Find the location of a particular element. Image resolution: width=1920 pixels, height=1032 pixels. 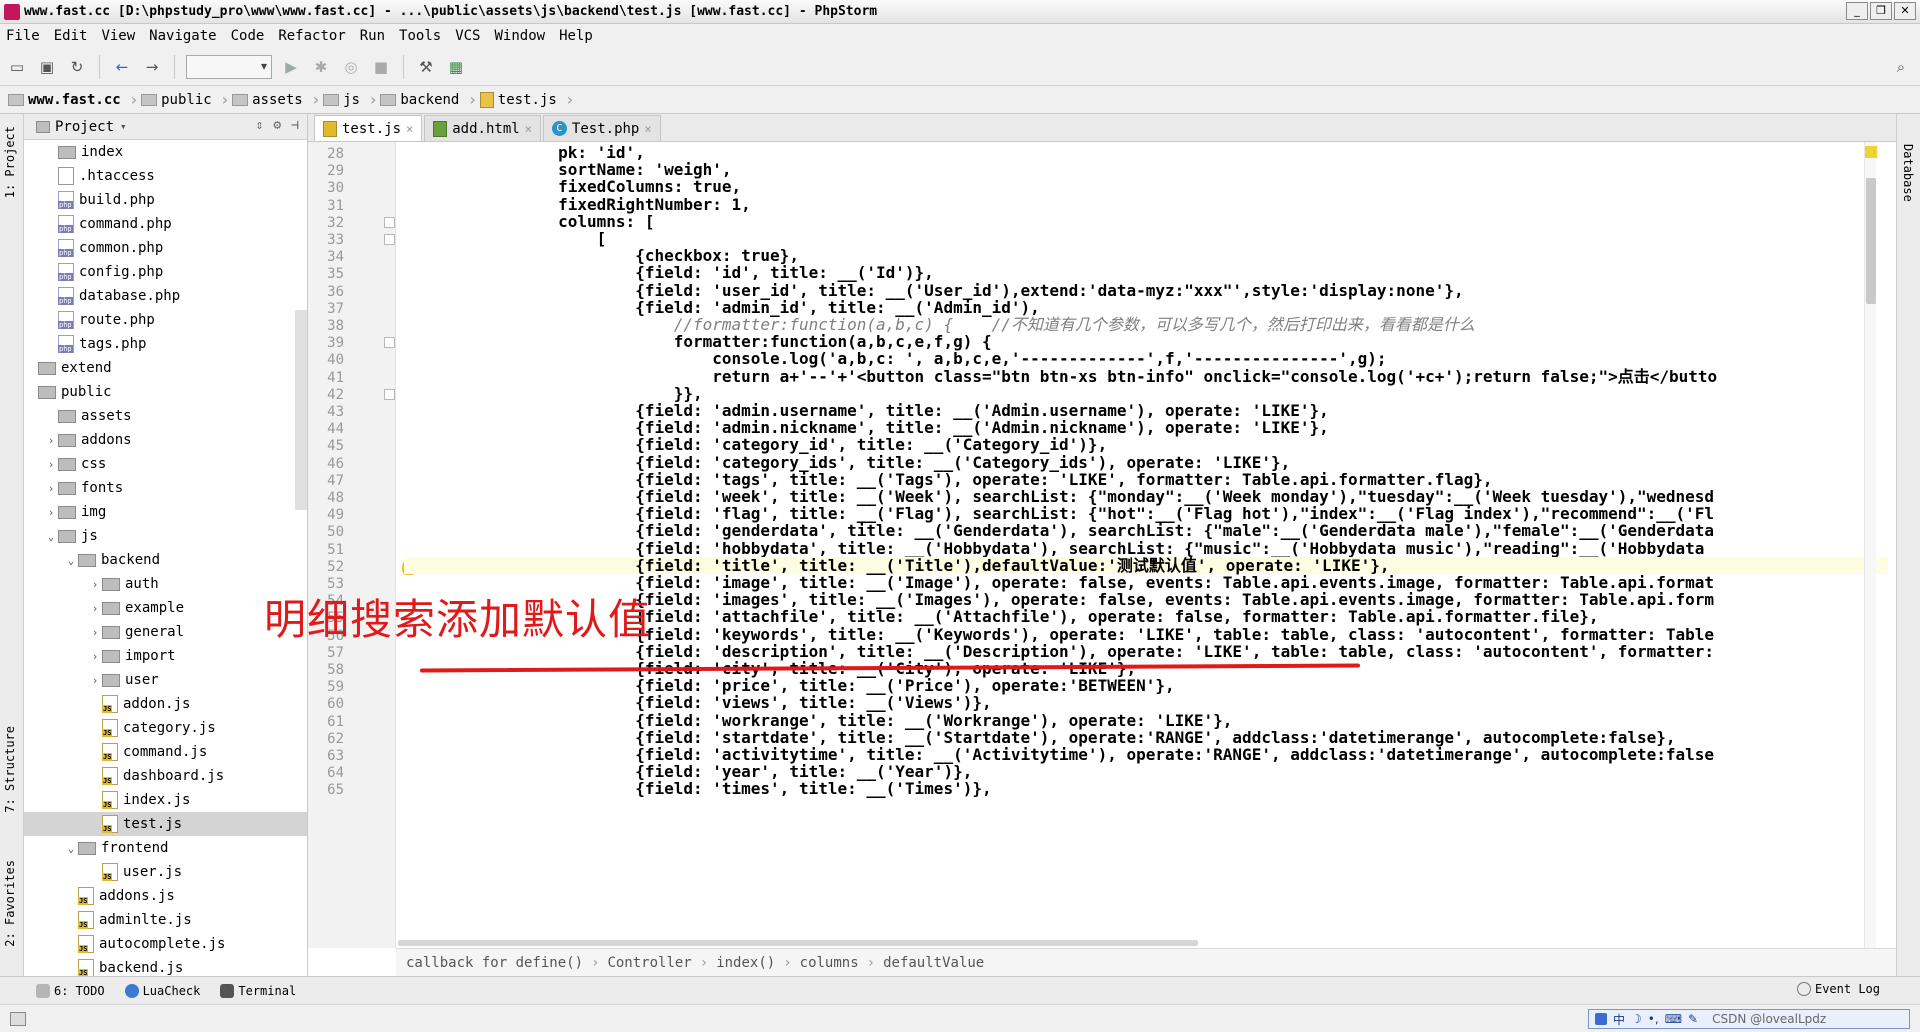

menu-code: Code is located at coordinates (248, 36).